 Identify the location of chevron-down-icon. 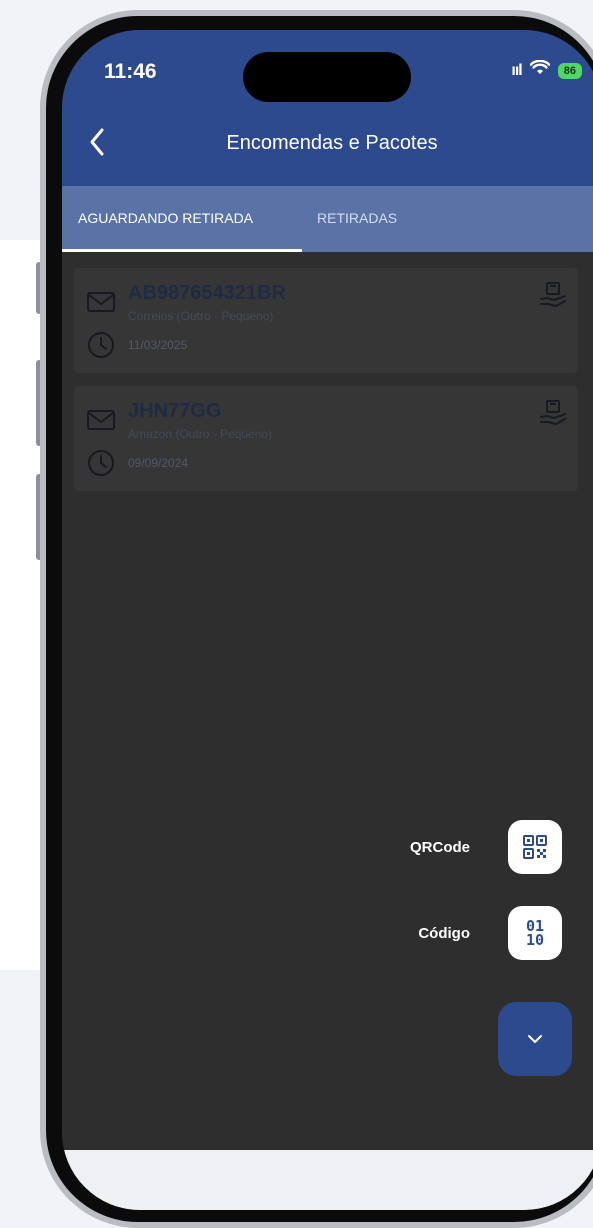
(535, 1039).